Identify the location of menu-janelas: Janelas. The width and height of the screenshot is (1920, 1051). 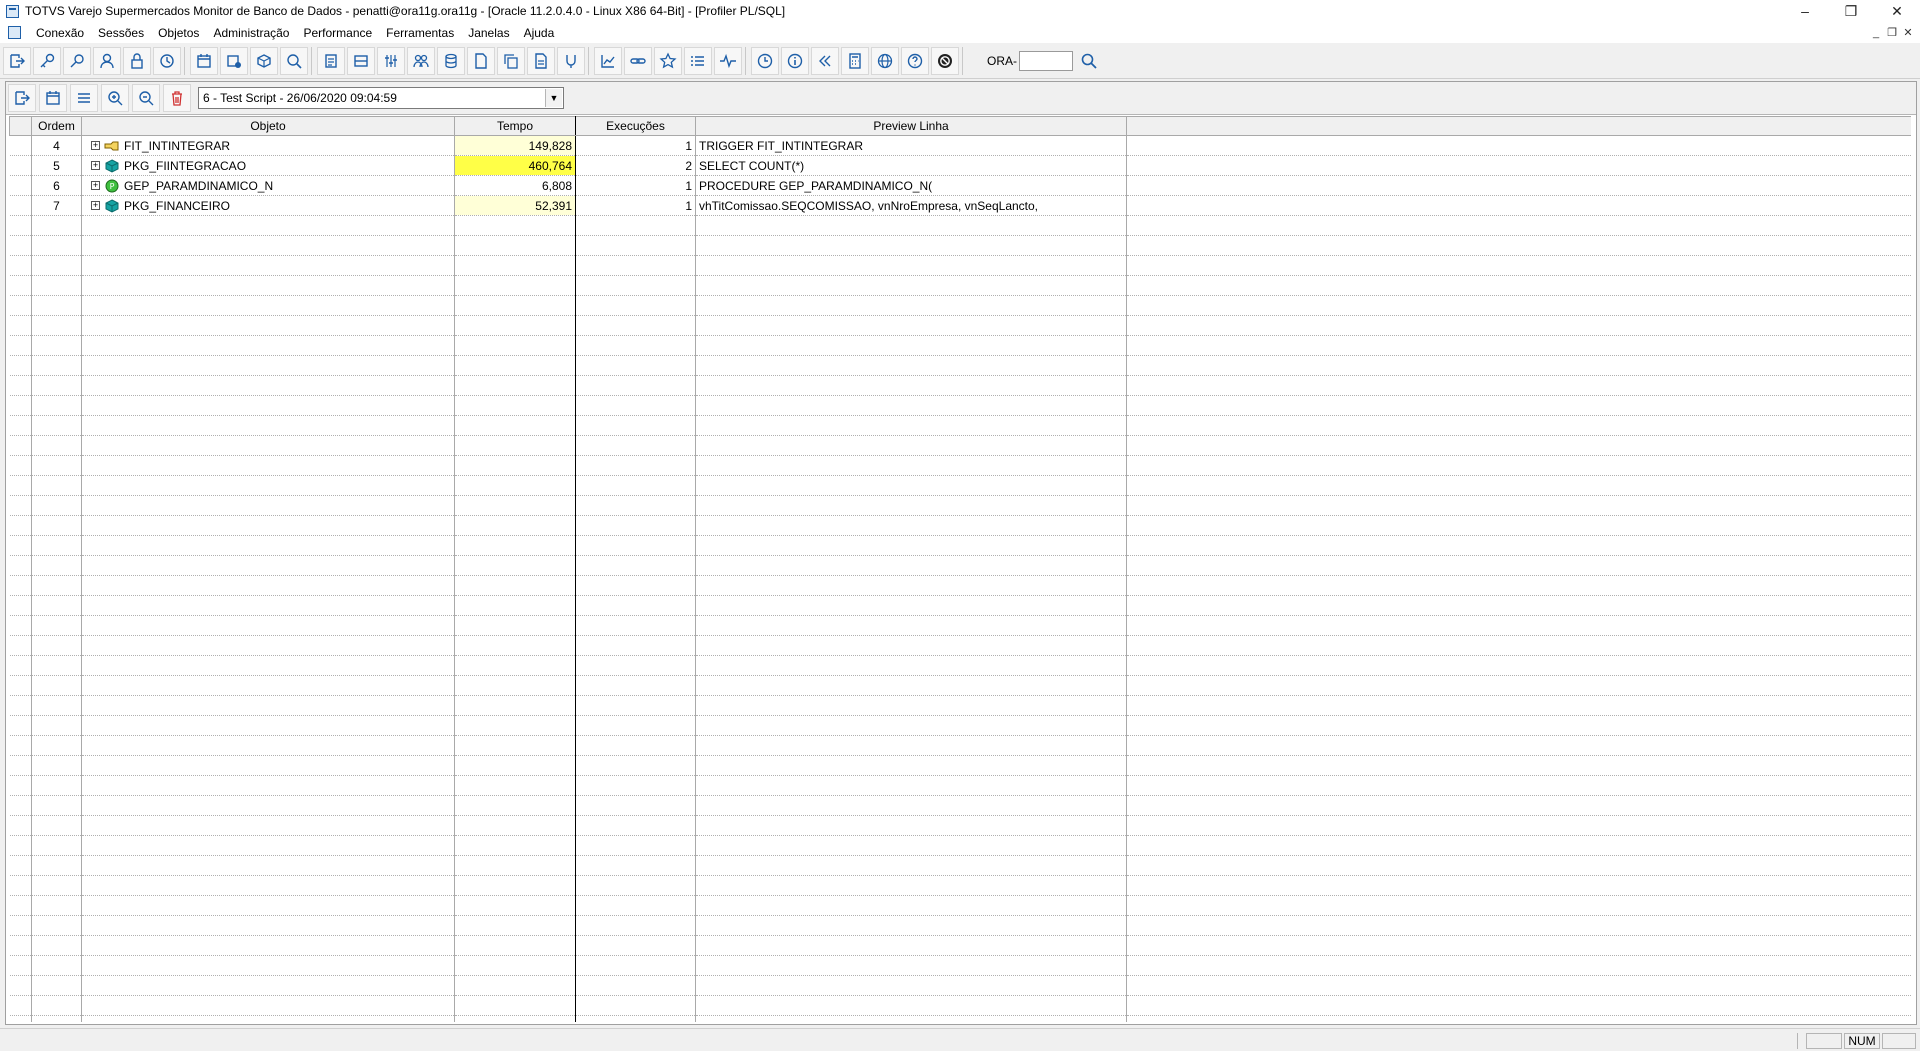
(488, 33).